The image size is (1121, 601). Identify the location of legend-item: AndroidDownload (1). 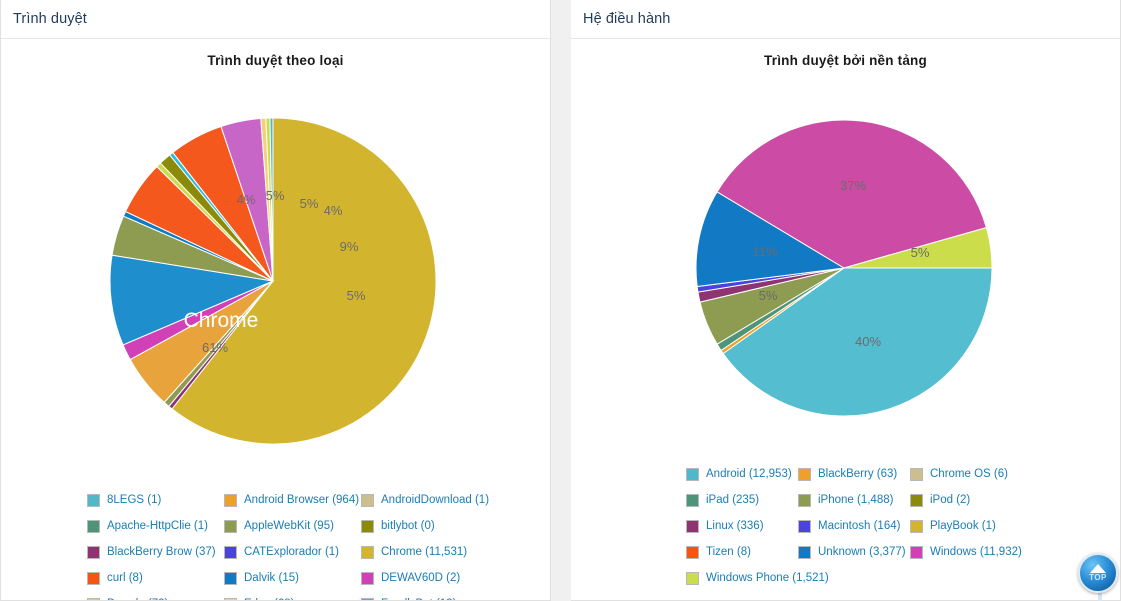
(429, 500).